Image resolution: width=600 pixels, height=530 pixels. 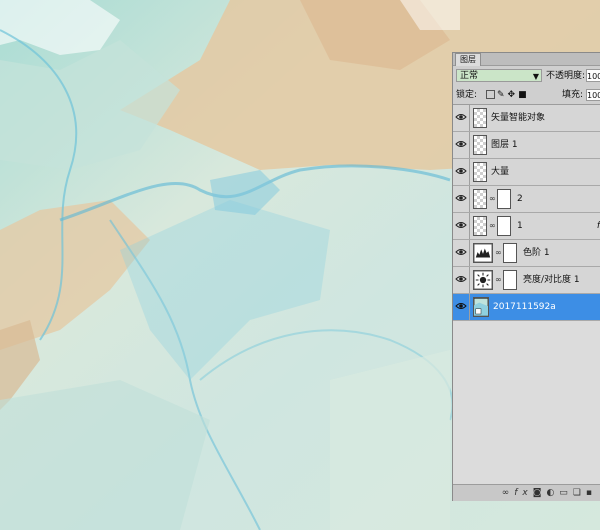 I want to click on layer-name: 大量, so click(x=500, y=172).